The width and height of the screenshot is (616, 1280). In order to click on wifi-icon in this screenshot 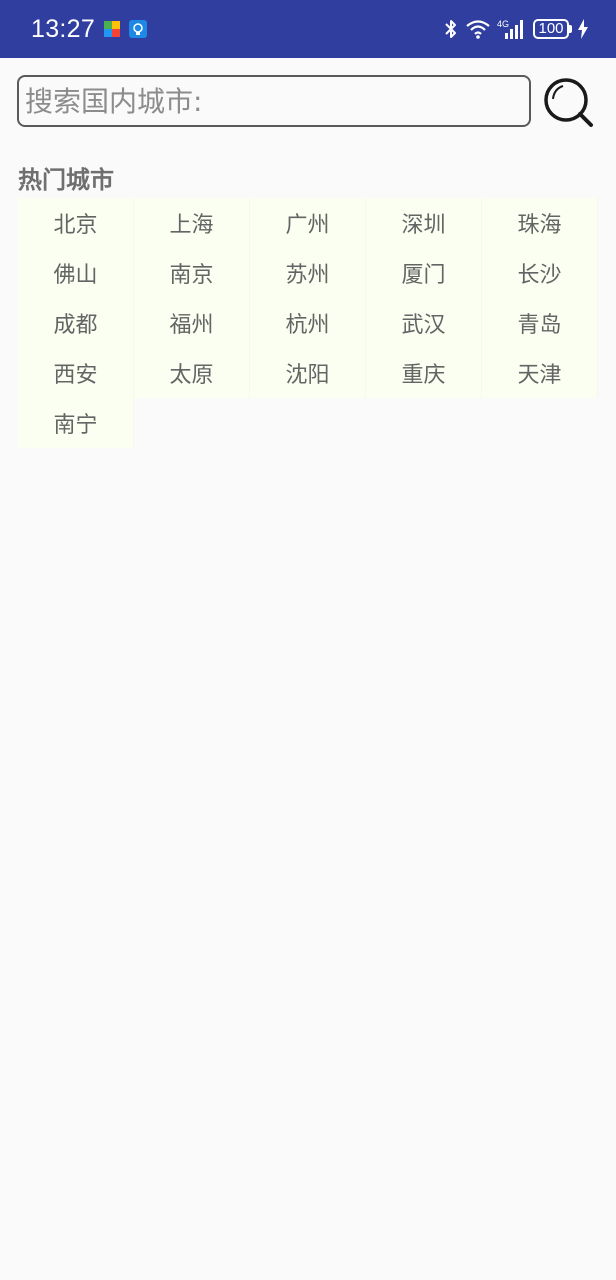, I will do `click(478, 29)`.